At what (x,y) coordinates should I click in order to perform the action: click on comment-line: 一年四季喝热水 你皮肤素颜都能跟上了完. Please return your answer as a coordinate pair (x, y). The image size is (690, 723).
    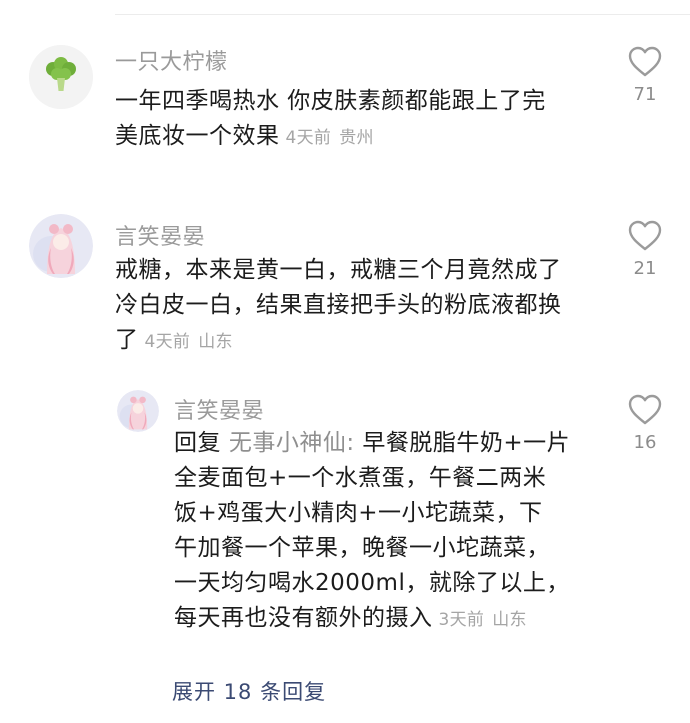
    Looking at the image, I should click on (330, 101).